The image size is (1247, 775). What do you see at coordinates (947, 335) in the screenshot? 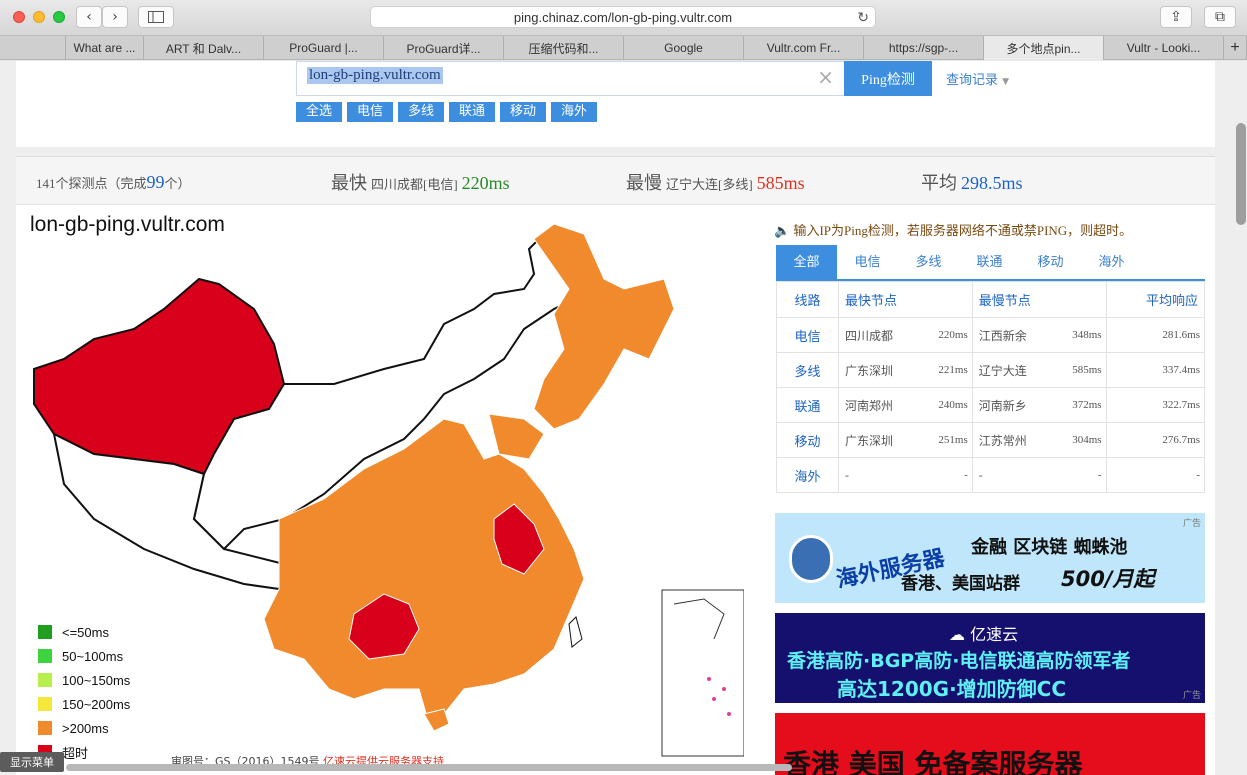
I see `row-fast-ms: 220ms` at bounding box center [947, 335].